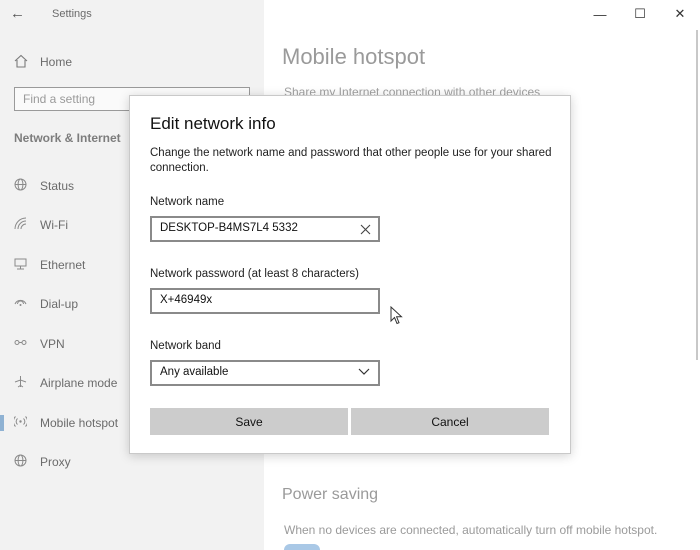 Image resolution: width=700 pixels, height=550 pixels. What do you see at coordinates (20, 225) in the screenshot?
I see `wifi-icon` at bounding box center [20, 225].